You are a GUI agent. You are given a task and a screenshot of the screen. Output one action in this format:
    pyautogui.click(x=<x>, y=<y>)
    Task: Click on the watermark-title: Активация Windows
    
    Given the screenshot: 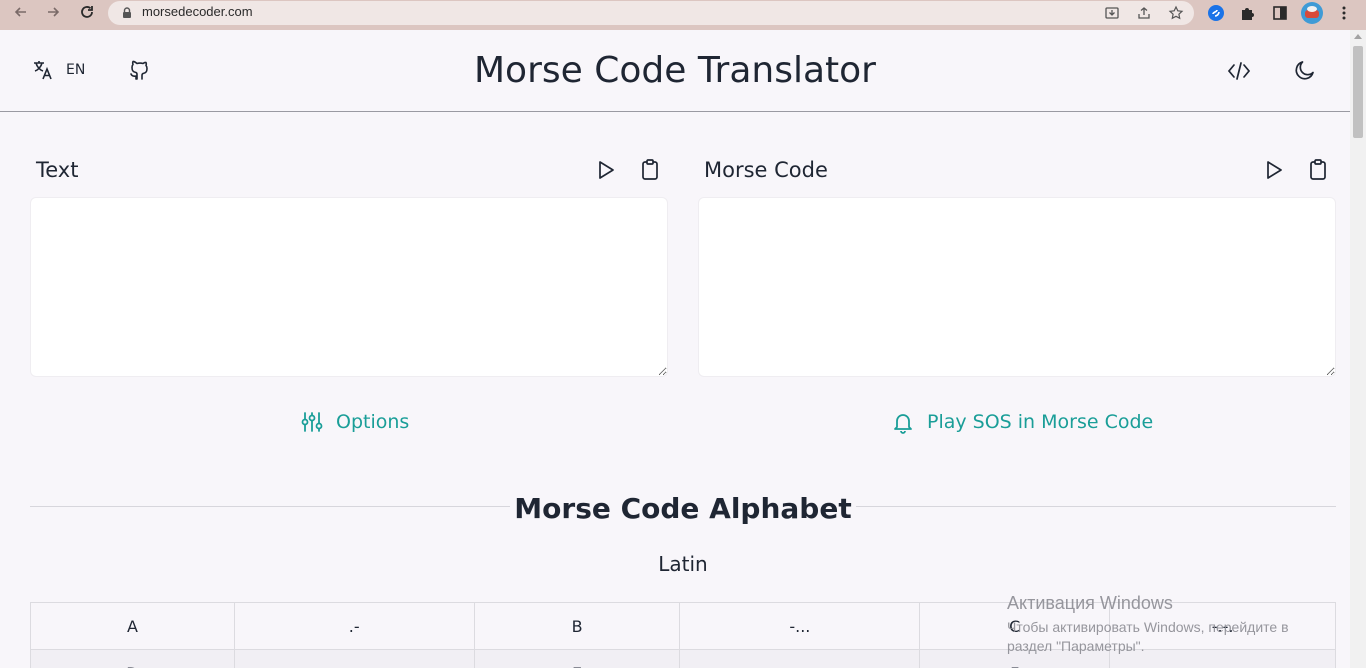 What is the action you would take?
    pyautogui.click(x=1090, y=603)
    